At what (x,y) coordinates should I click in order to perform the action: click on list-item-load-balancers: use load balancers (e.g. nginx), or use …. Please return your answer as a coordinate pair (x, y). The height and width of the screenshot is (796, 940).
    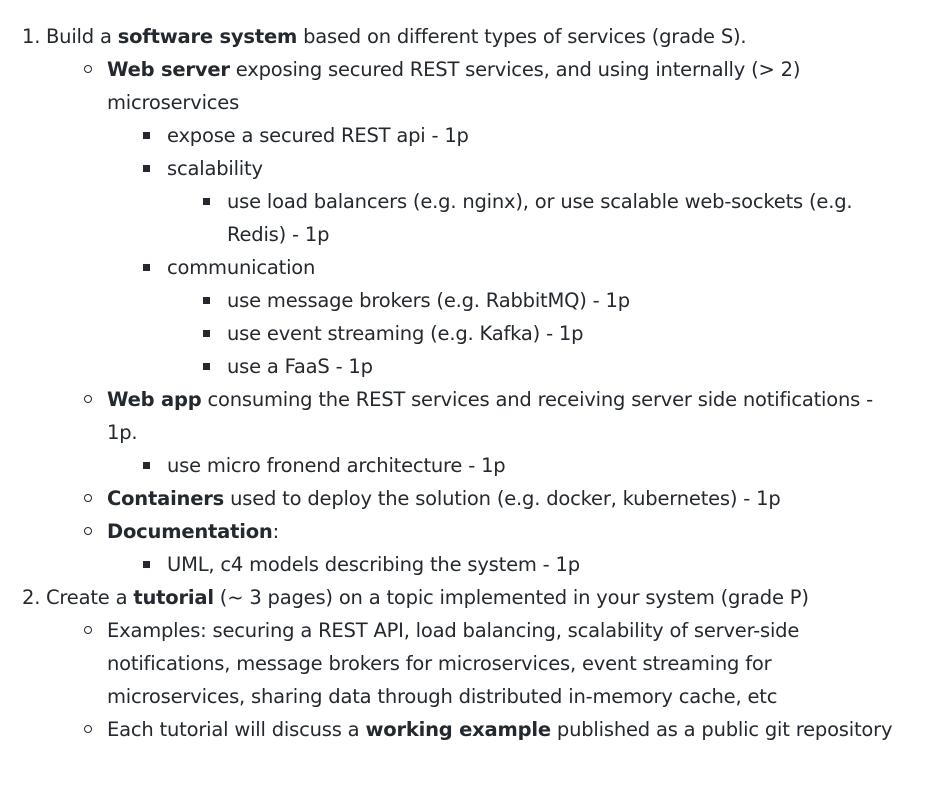
    Looking at the image, I should click on (533, 218).